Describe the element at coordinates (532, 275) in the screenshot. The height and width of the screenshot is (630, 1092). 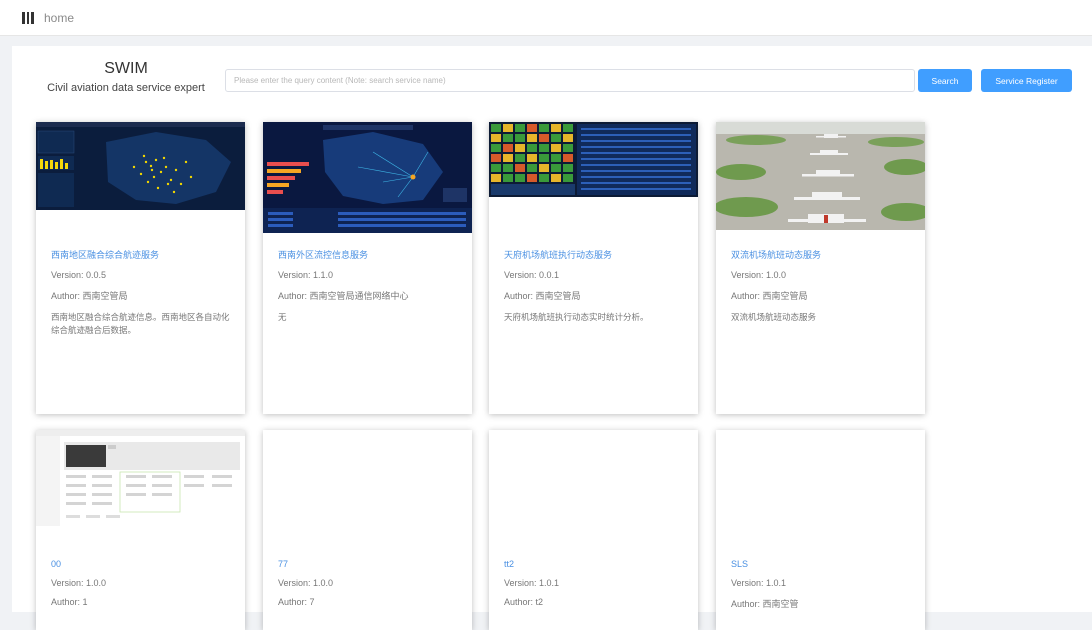
I see `card-version: Version: 0.0.1` at that location.